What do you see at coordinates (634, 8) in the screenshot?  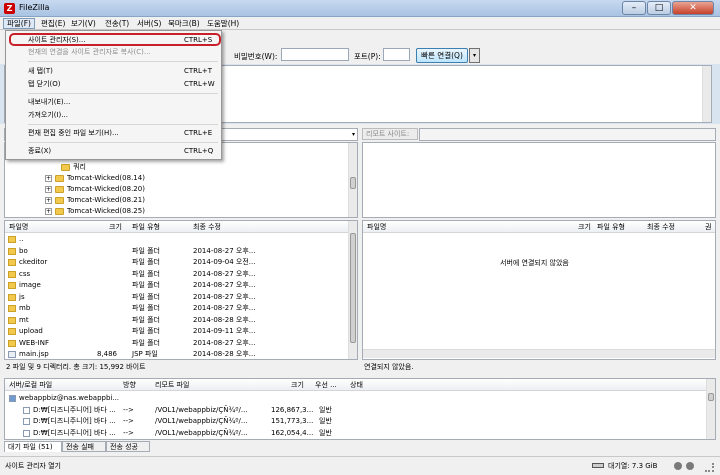 I see `minimize-button: –` at bounding box center [634, 8].